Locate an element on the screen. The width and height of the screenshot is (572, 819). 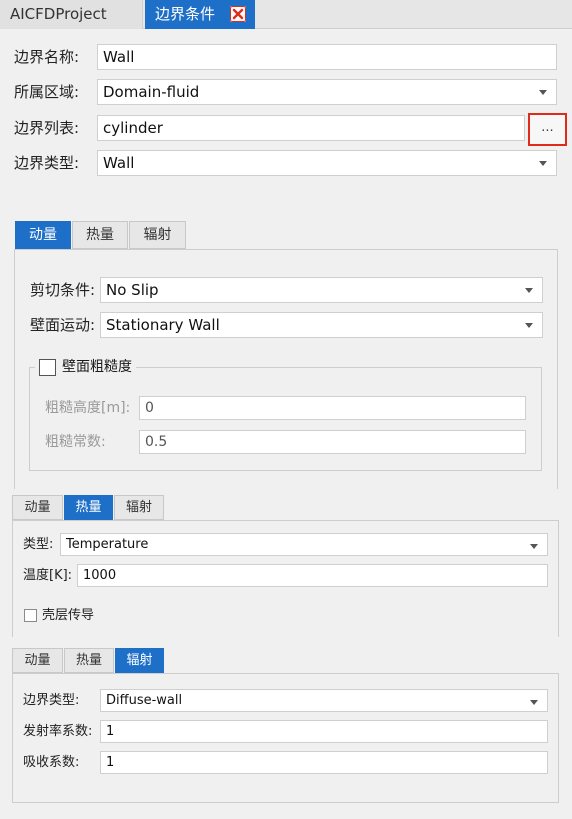
shear-value: No Slip is located at coordinates (132, 290).